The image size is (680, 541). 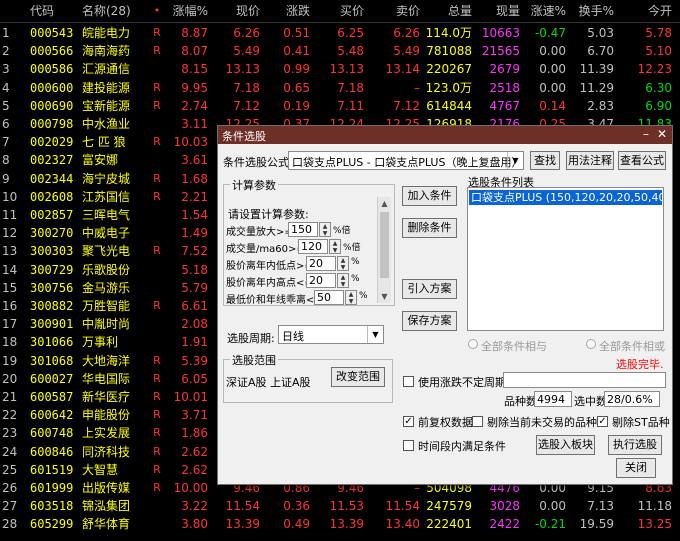 I want to click on scroll-thumb, so click(x=384, y=245).